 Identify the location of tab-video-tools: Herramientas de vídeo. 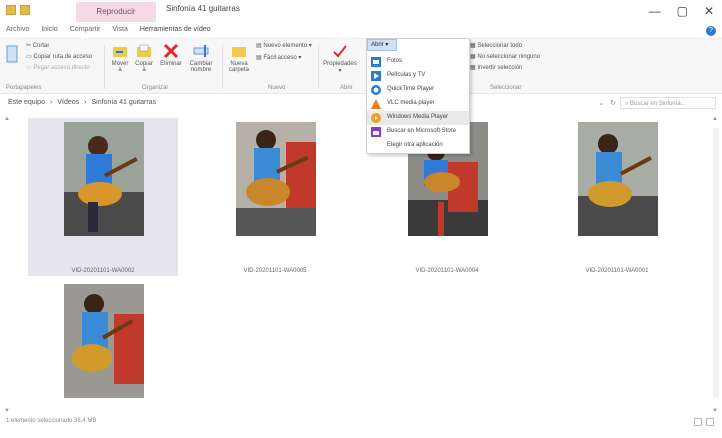
(175, 30).